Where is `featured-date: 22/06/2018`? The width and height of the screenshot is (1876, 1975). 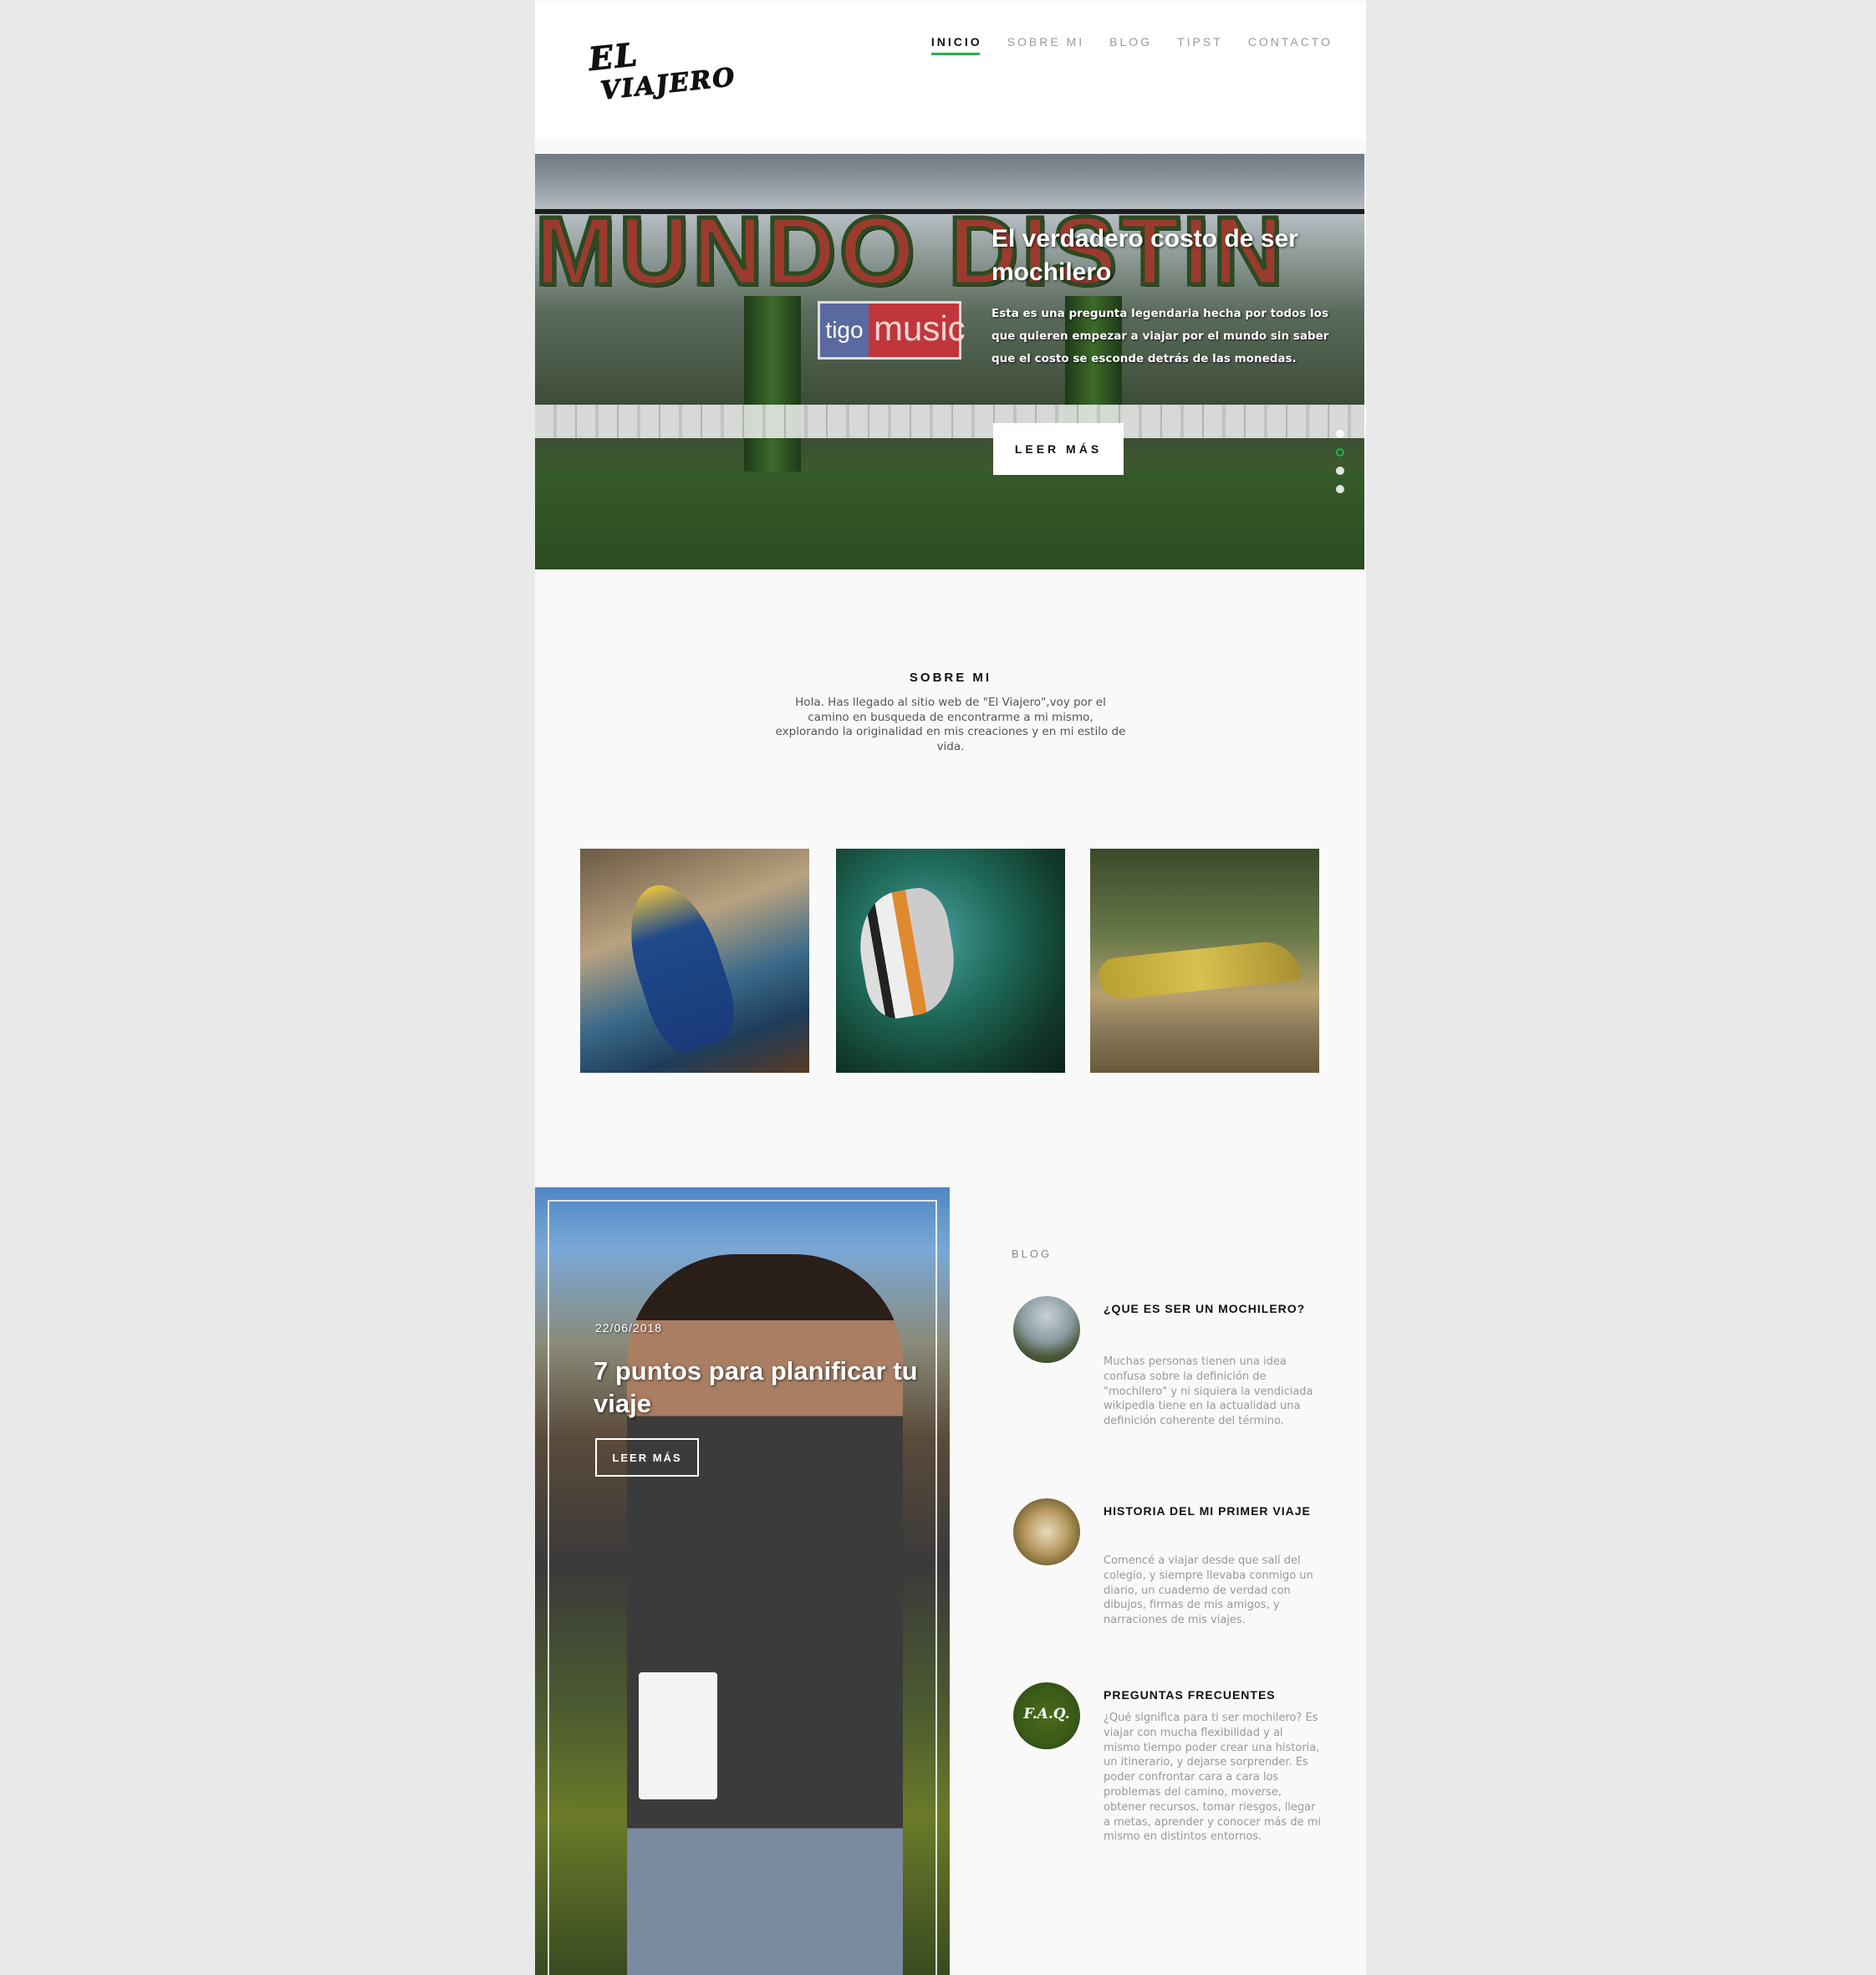 featured-date: 22/06/2018 is located at coordinates (629, 1328).